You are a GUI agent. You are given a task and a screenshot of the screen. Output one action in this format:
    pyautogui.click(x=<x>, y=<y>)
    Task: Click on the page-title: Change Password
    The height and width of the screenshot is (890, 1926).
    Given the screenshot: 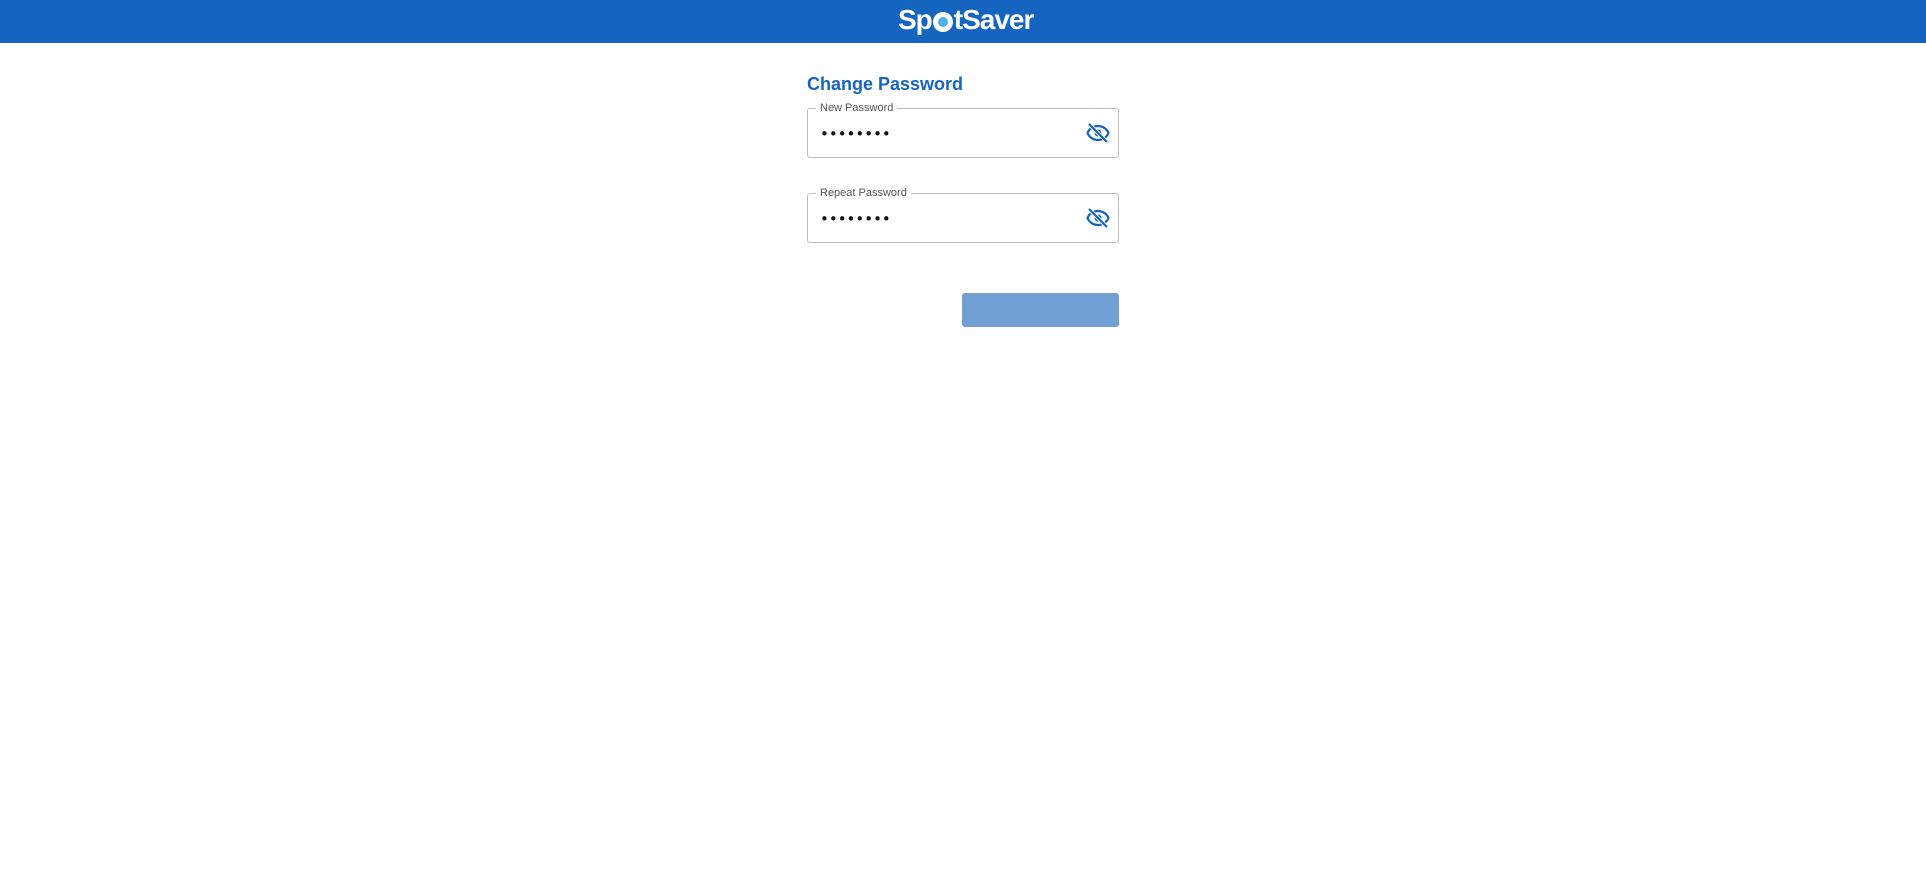 What is the action you would take?
    pyautogui.click(x=885, y=84)
    